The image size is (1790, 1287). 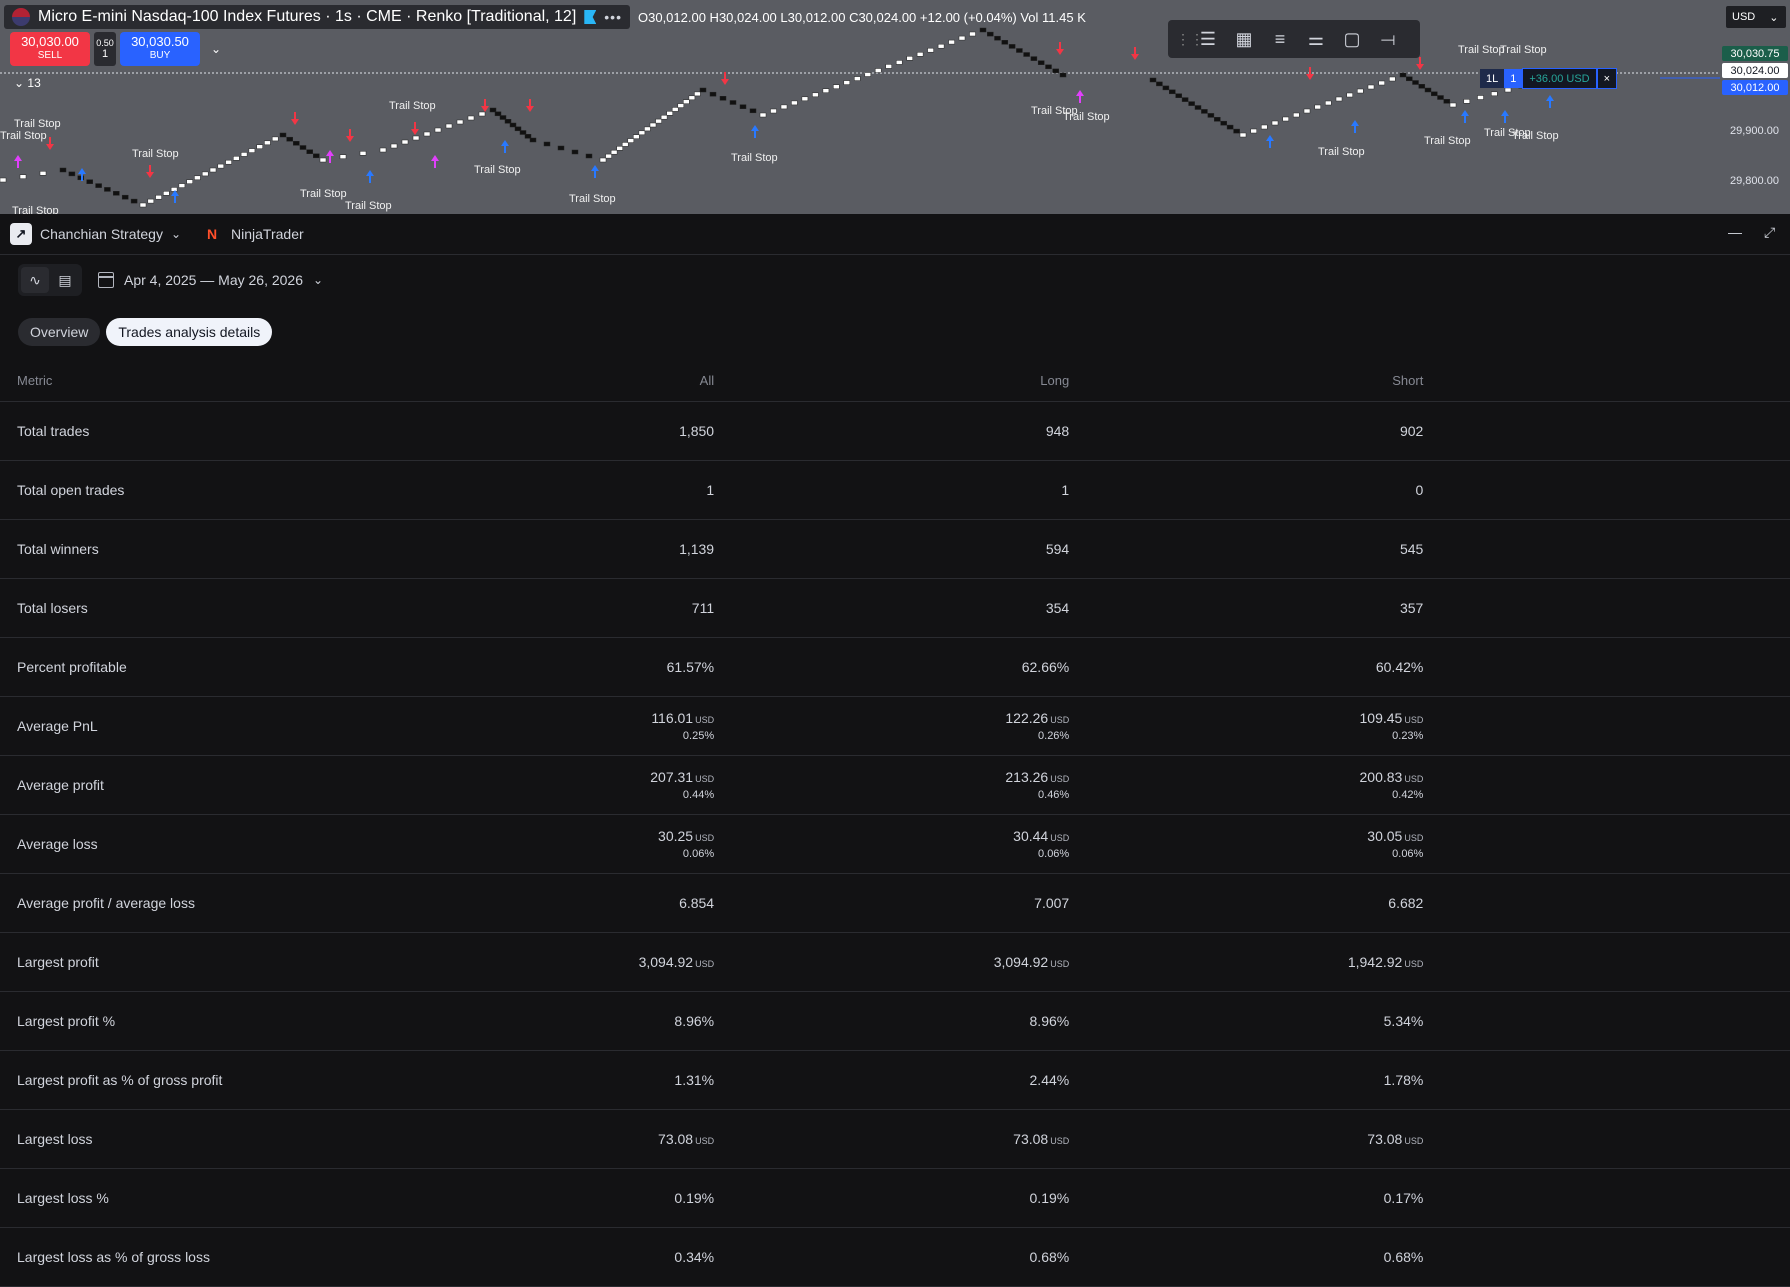 What do you see at coordinates (1388, 39) in the screenshot?
I see `horizontal-line-icon: ⟞` at bounding box center [1388, 39].